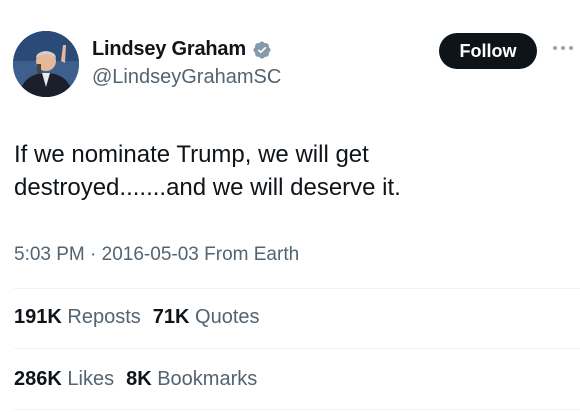 The height and width of the screenshot is (412, 580). What do you see at coordinates (227, 317) in the screenshot?
I see `quotes-label: Quotes` at bounding box center [227, 317].